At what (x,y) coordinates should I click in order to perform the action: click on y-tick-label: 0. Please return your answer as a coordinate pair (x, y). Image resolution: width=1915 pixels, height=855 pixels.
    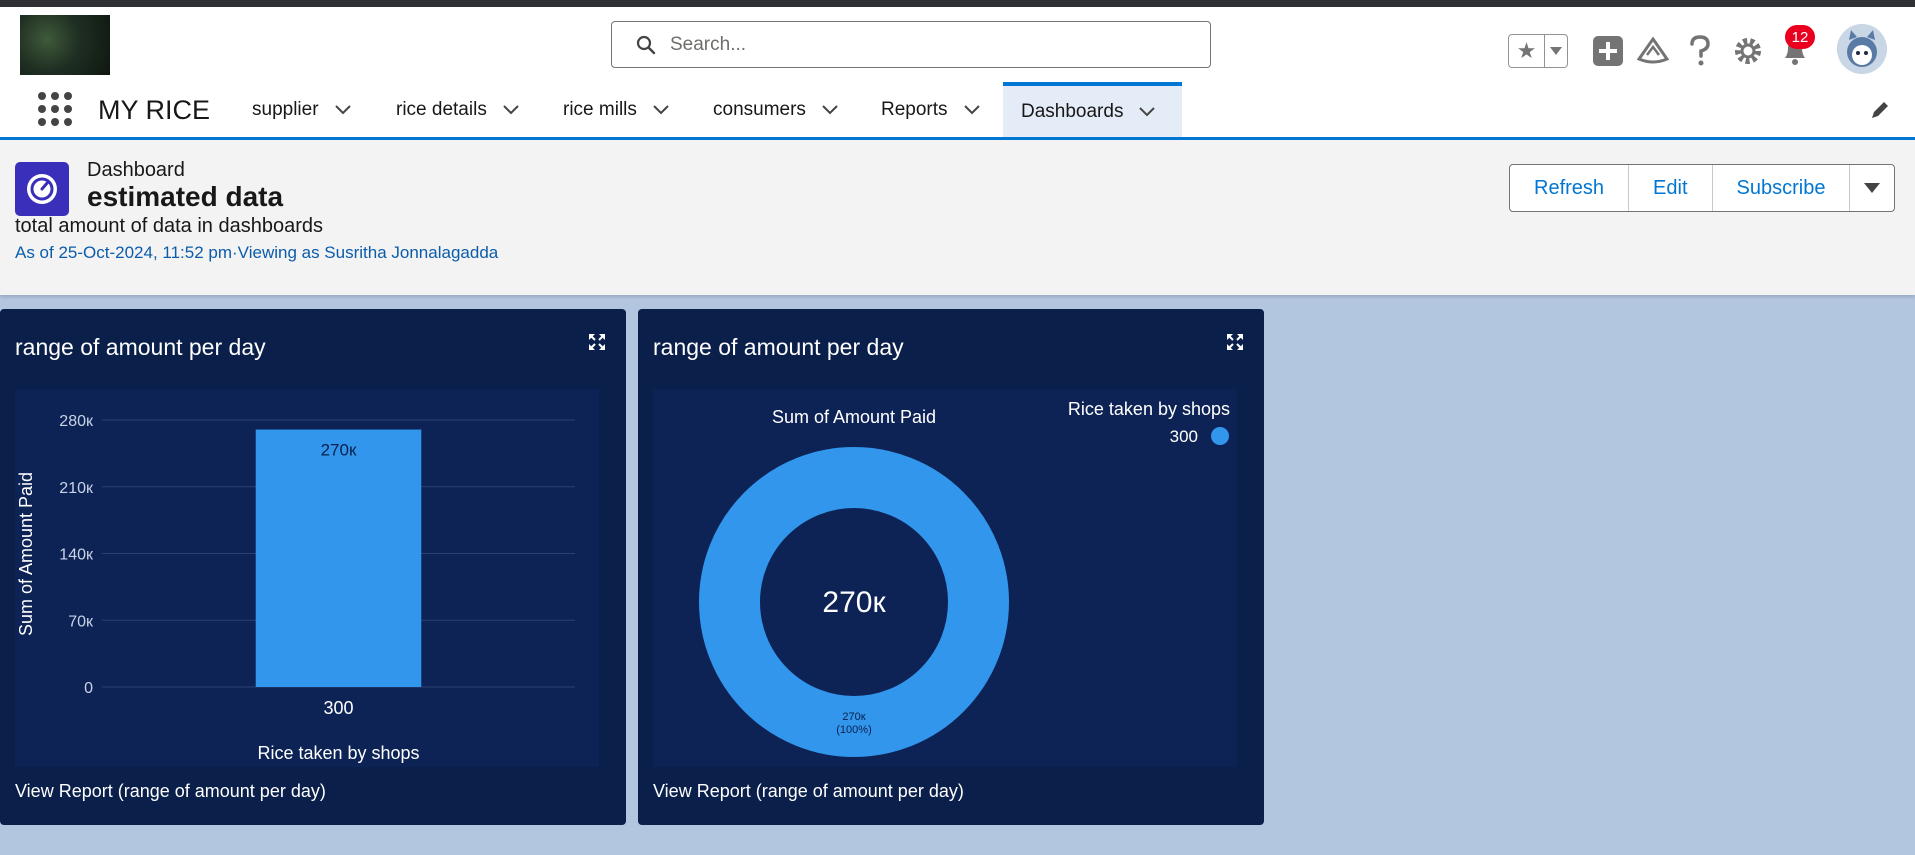
    Looking at the image, I should click on (88, 688).